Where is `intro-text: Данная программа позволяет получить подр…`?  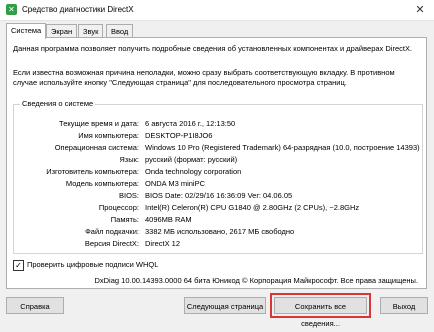
intro-text: Данная программа позволяет получить подр… is located at coordinates (213, 48).